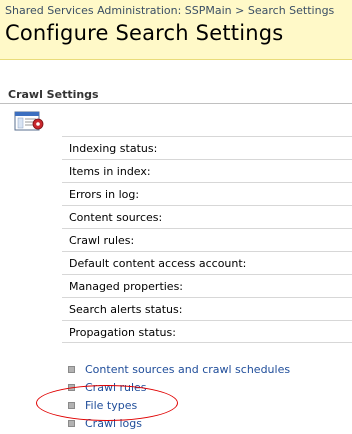 The width and height of the screenshot is (352, 434). What do you see at coordinates (208, 407) in the screenshot?
I see `list-item: File types` at bounding box center [208, 407].